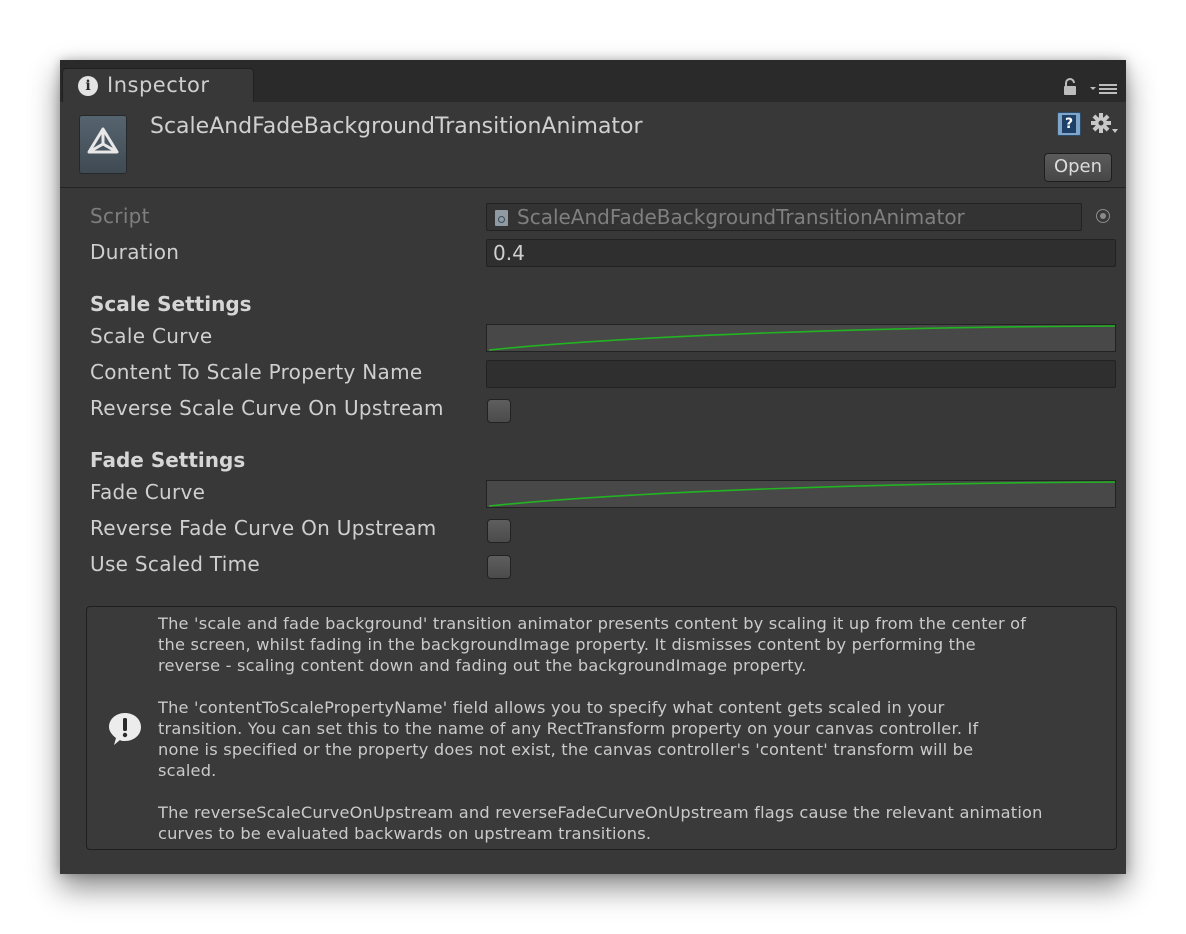 This screenshot has height=934, width=1186. Describe the element at coordinates (593, 81) in the screenshot. I see `title-bar: i Inspector` at that location.